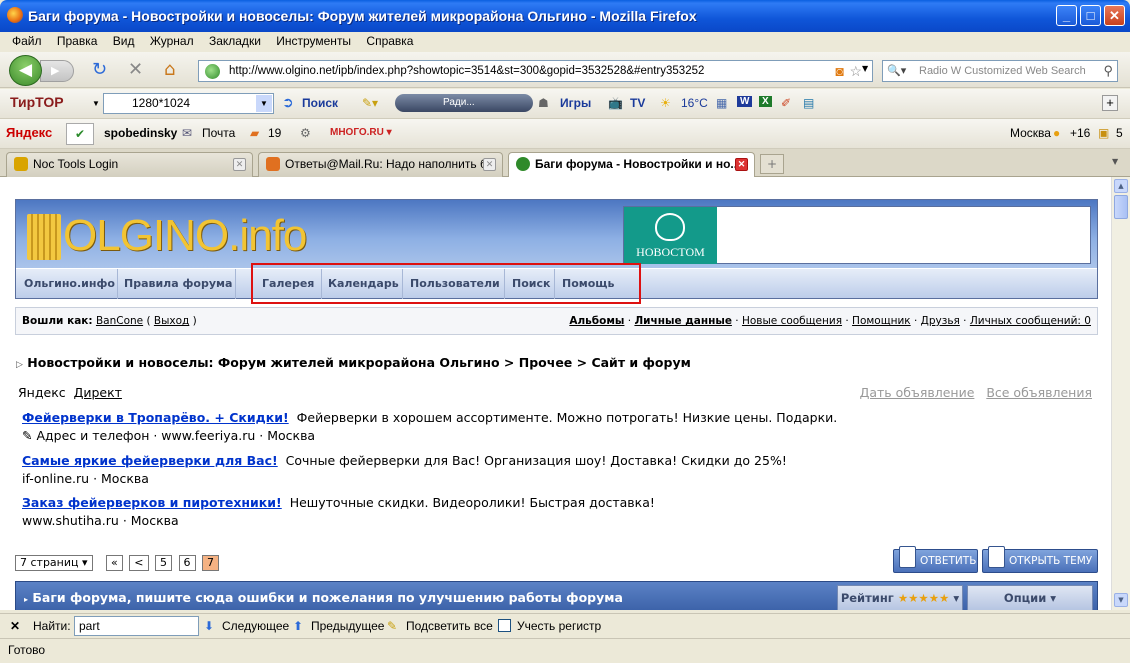 The width and height of the screenshot is (1130, 663). What do you see at coordinates (42, 392) in the screenshot?
I see `yandex-label: Яндекс` at bounding box center [42, 392].